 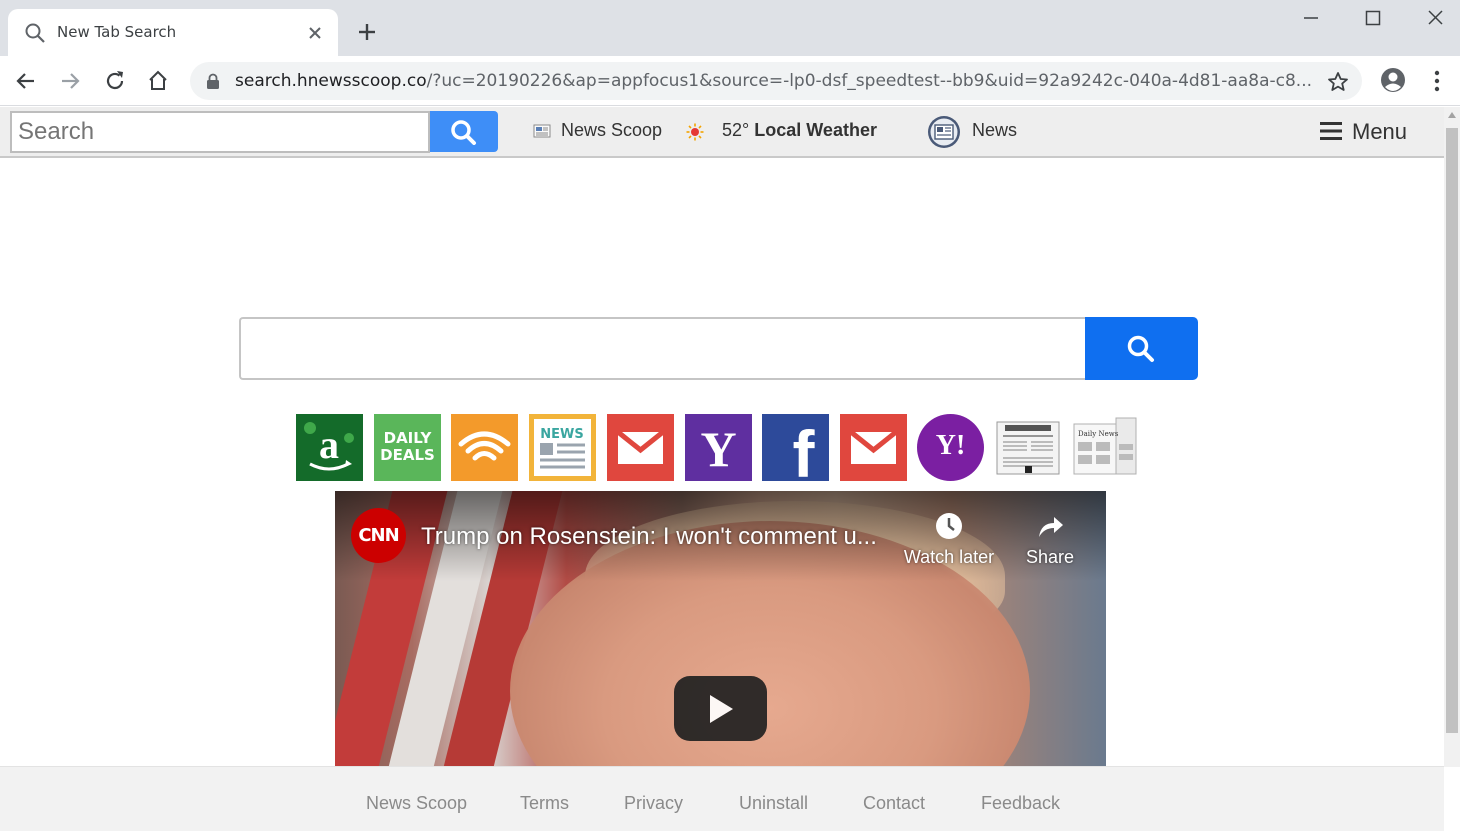 I want to click on shortcut-daily-news-2: Daily News, so click(x=1105, y=447).